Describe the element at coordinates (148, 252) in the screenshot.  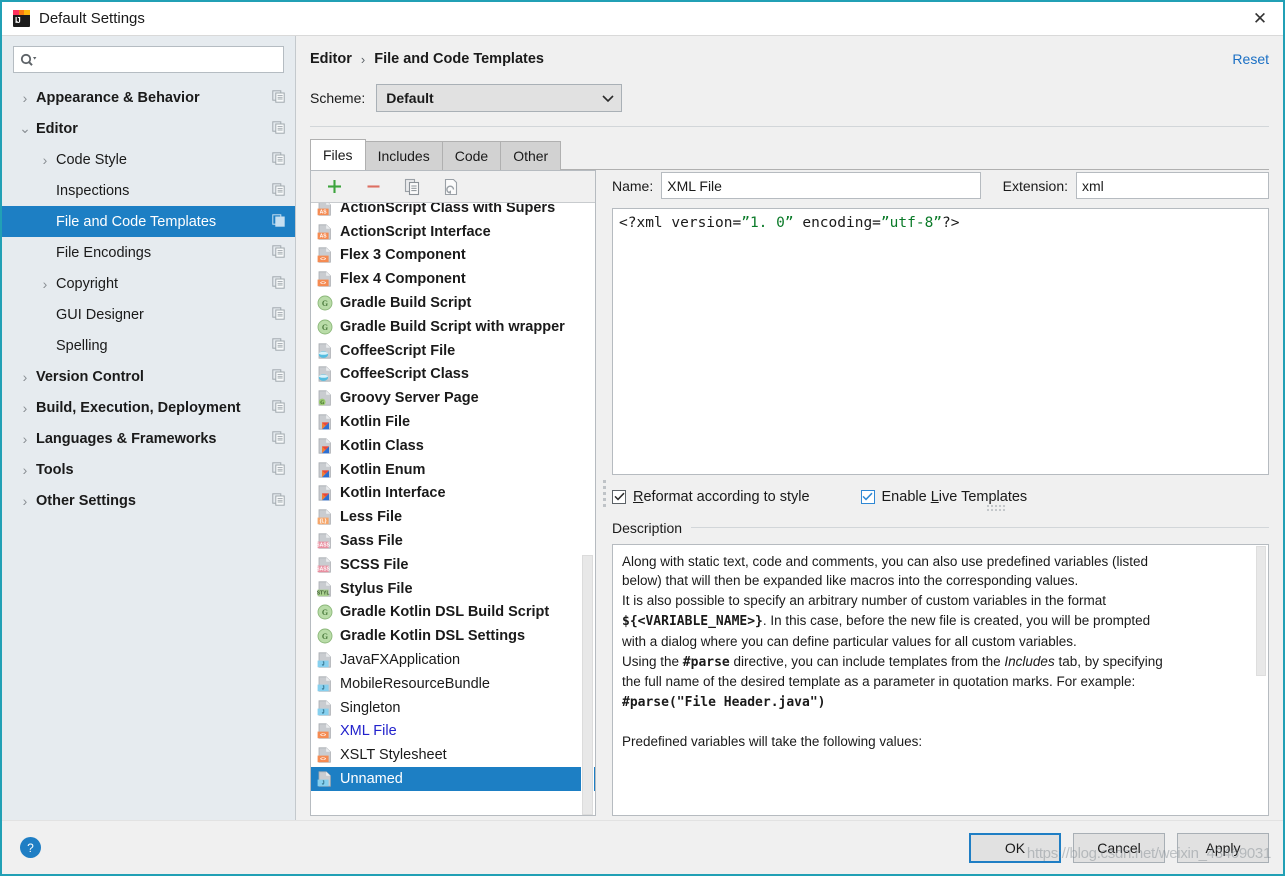
I see `sidebar-item-file-encodings: File Encodings` at that location.